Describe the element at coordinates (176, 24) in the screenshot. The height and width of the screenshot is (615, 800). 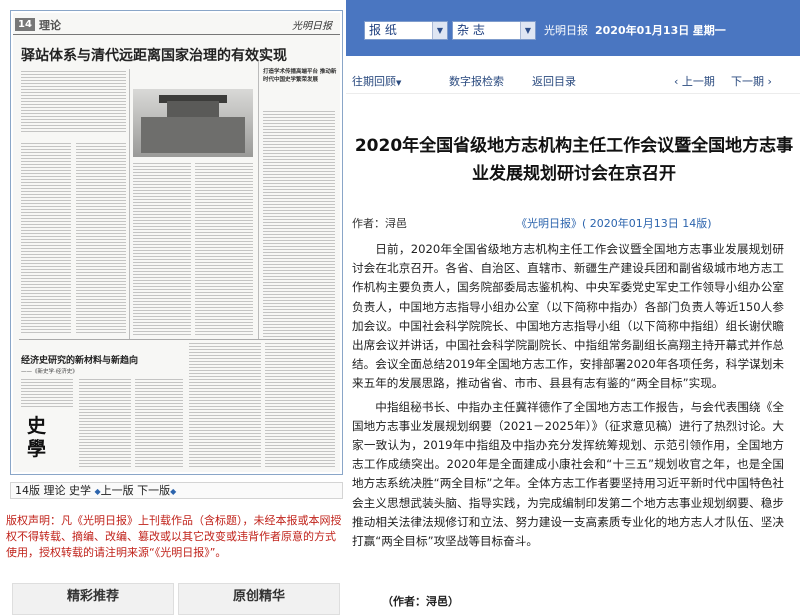
I see `preview-header: 14 理论 光明日报` at that location.